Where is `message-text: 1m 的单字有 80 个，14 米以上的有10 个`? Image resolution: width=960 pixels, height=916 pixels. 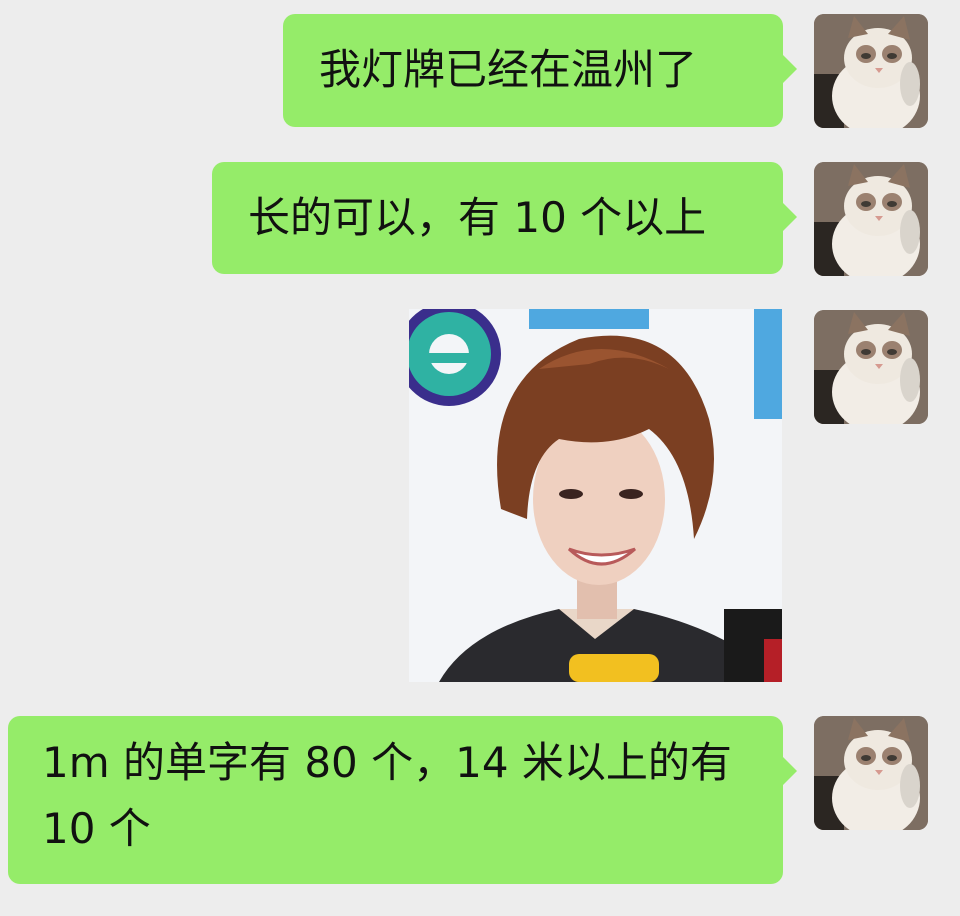 message-text: 1m 的单字有 80 个，14 米以上的有10 个 is located at coordinates (387, 795).